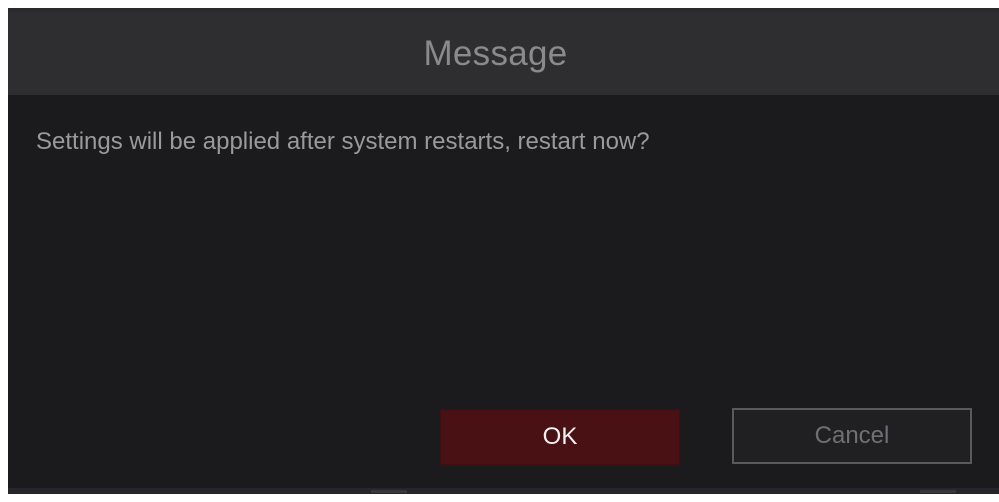 This screenshot has width=999, height=502. I want to click on ok-button-label: OK, so click(560, 436).